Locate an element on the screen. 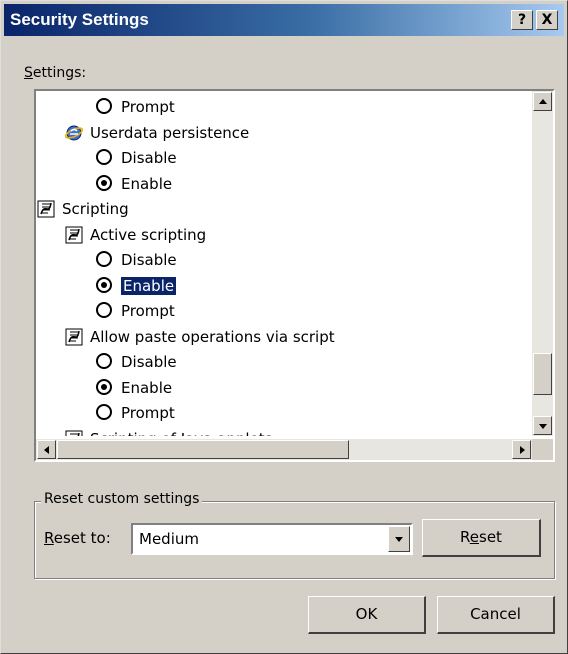  scroll-left-button is located at coordinates (46, 449).